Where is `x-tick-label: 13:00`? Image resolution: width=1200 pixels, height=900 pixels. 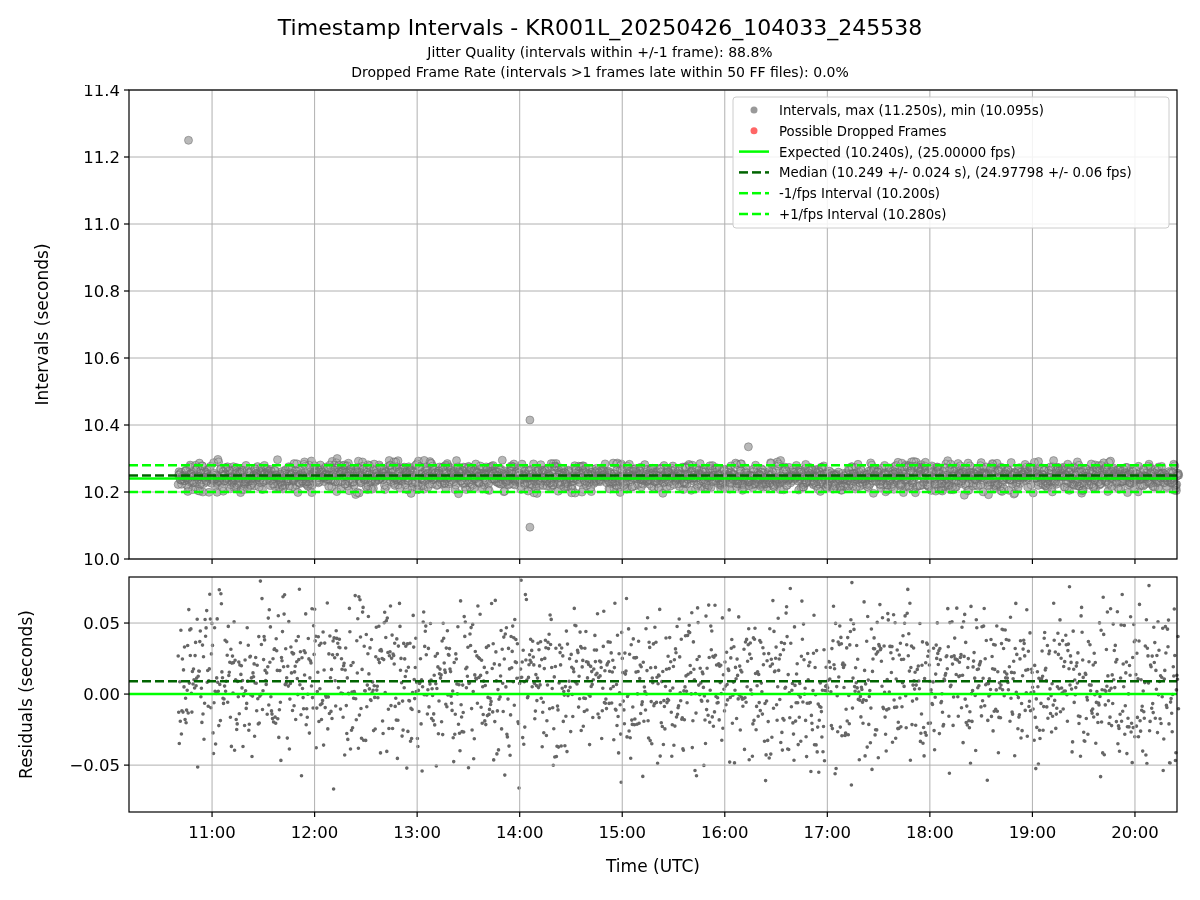 x-tick-label: 13:00 is located at coordinates (417, 832).